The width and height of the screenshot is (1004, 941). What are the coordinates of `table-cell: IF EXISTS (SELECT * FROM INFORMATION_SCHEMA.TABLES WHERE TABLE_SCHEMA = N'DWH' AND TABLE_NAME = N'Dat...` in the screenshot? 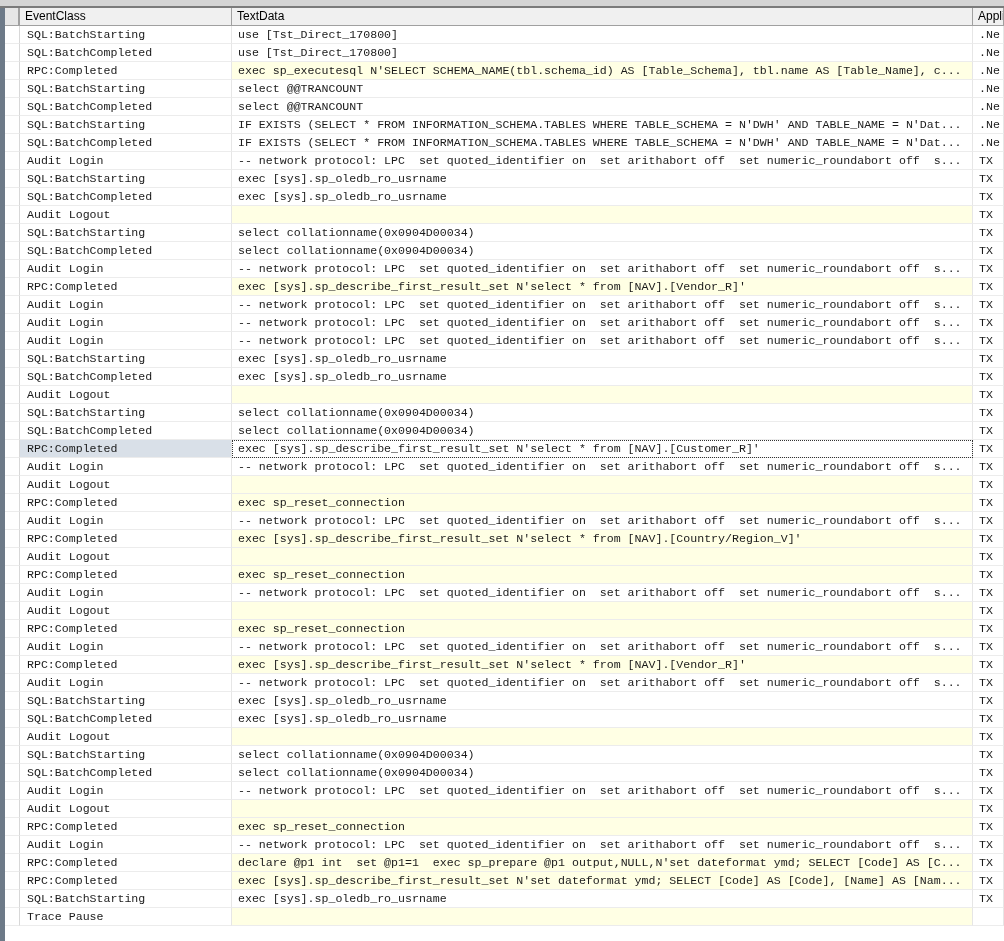 It's located at (602, 143).